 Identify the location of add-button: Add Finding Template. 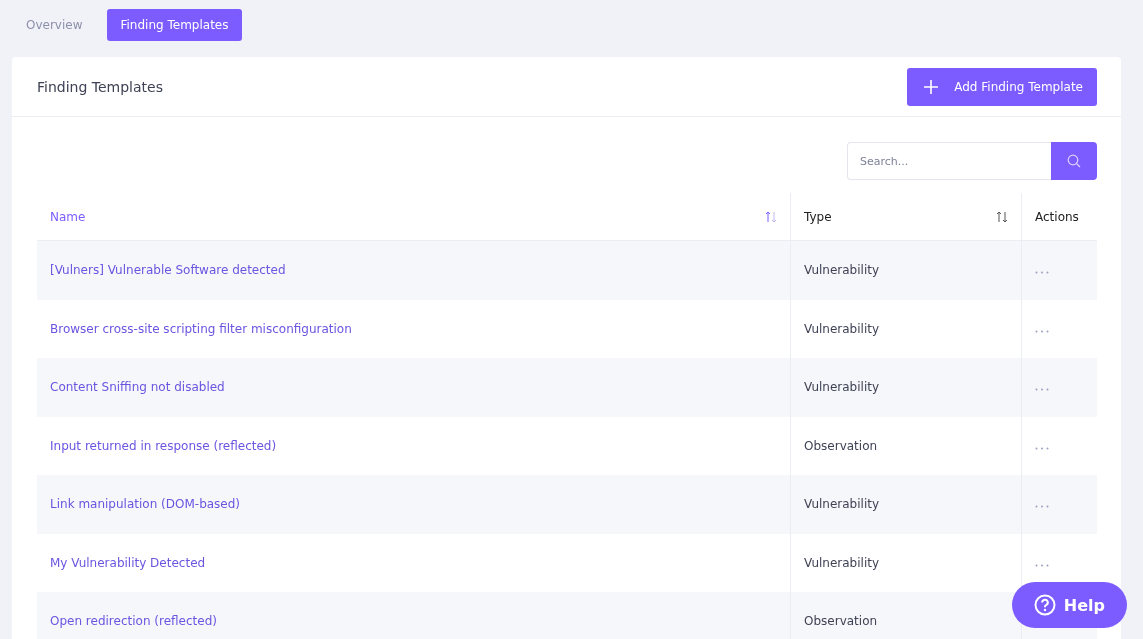
(1002, 86).